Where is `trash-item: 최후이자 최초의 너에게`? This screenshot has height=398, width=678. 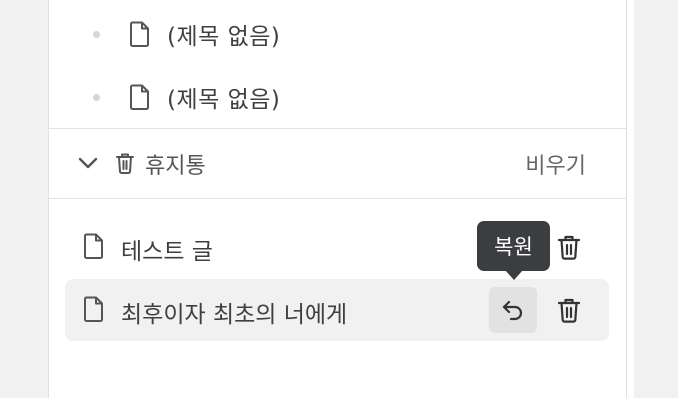 trash-item: 최후이자 최초의 너에게 is located at coordinates (337, 310).